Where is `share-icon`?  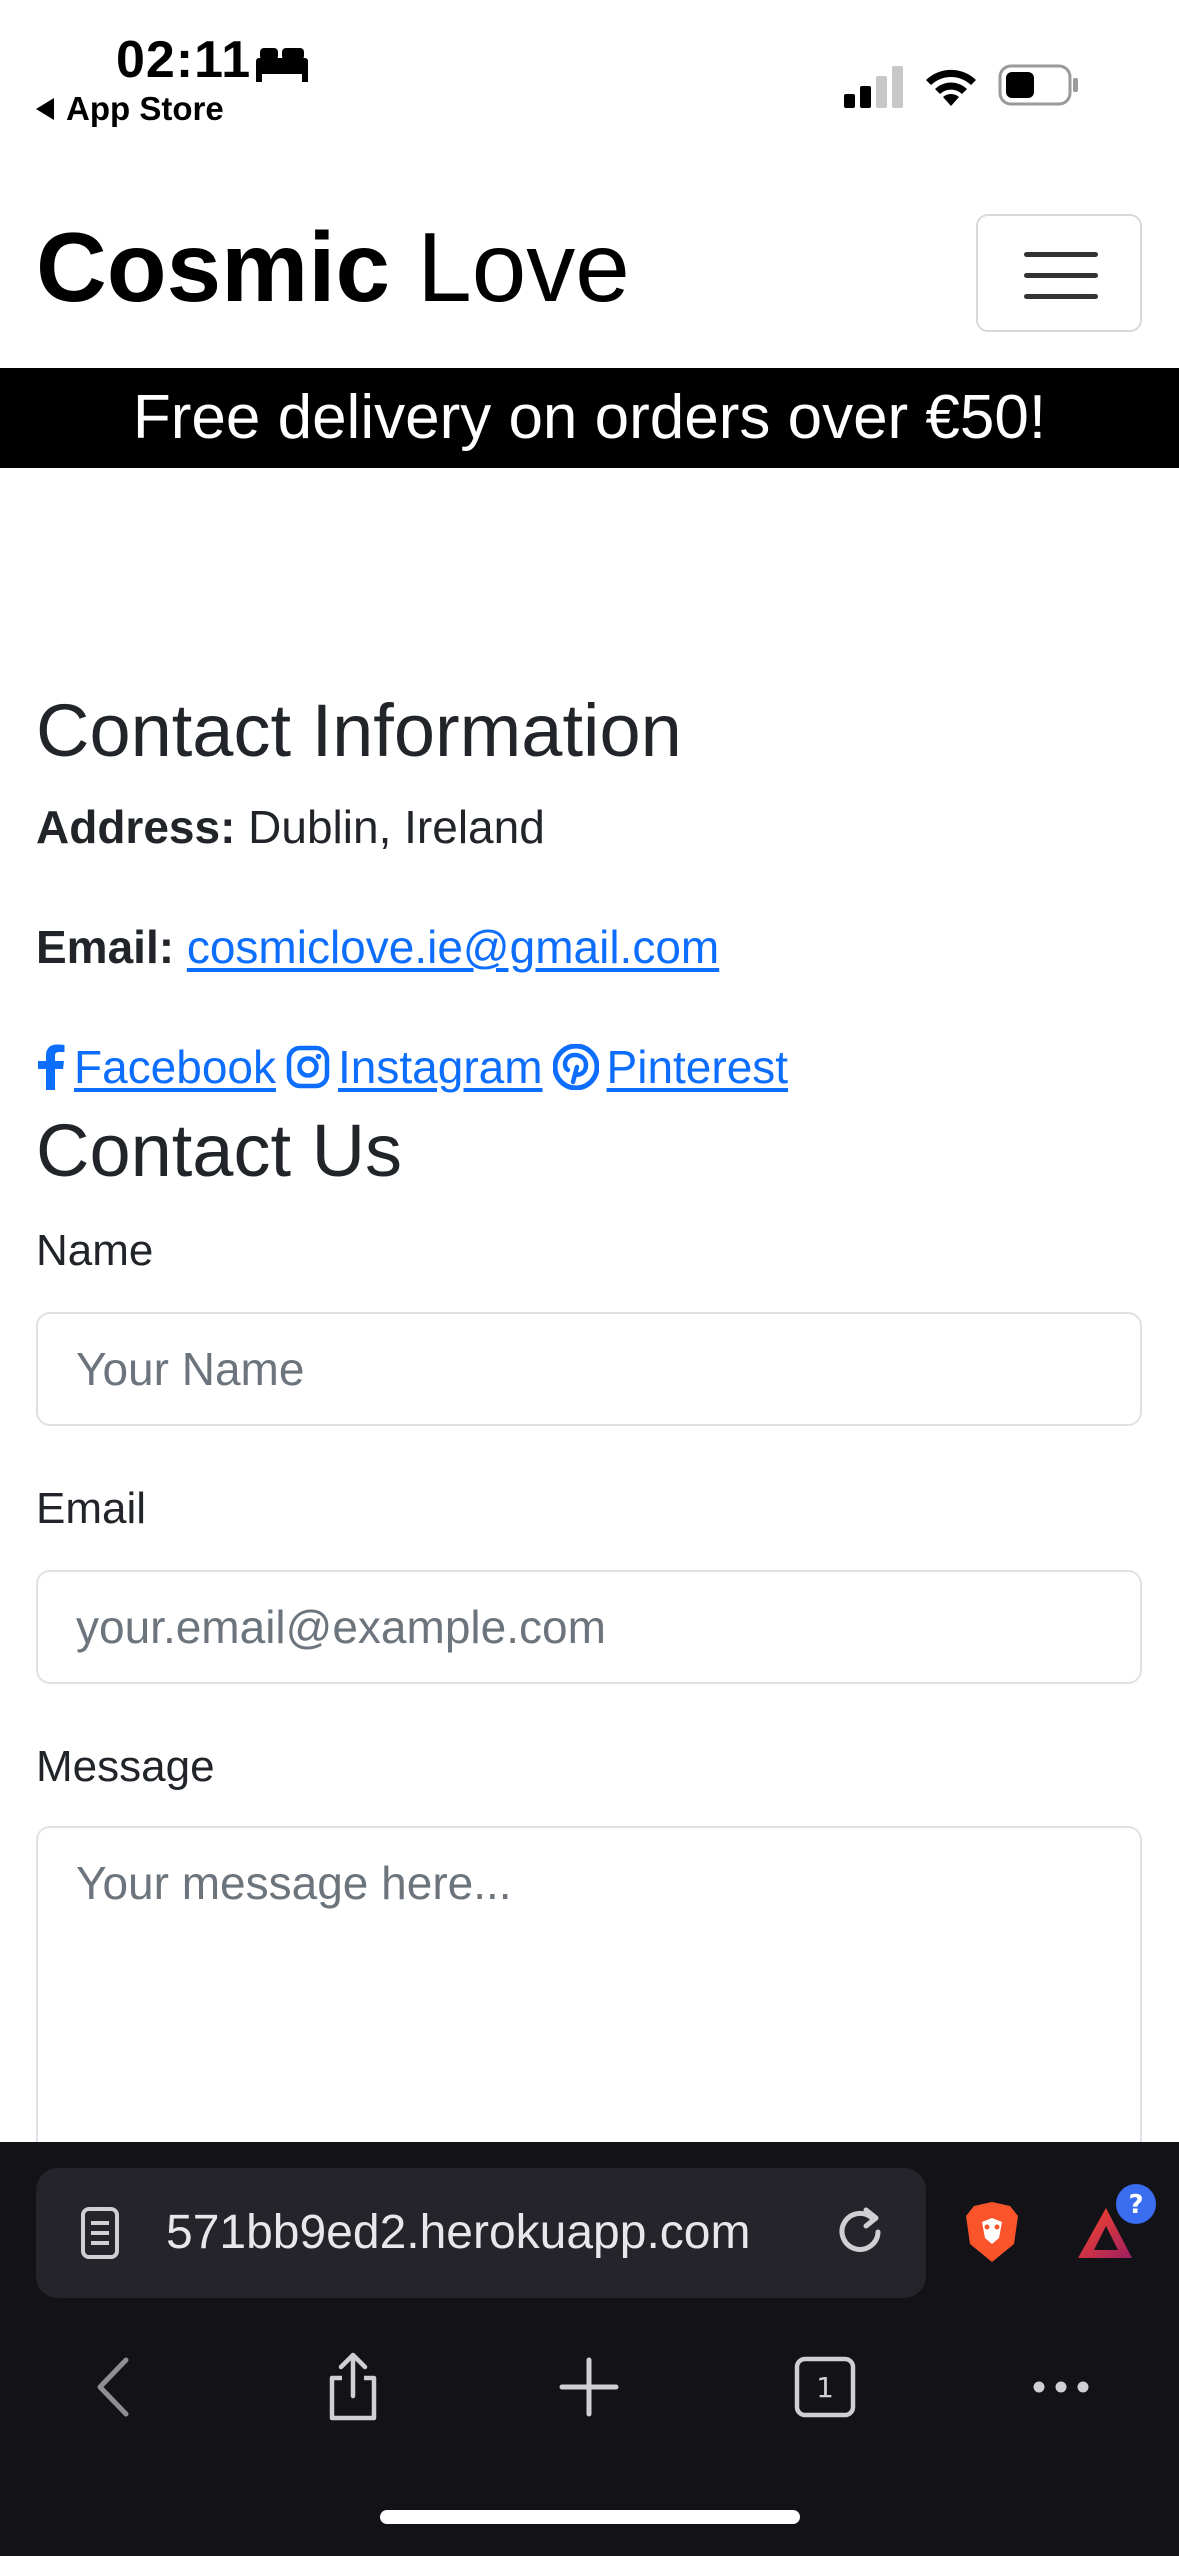 share-icon is located at coordinates (353, 2387).